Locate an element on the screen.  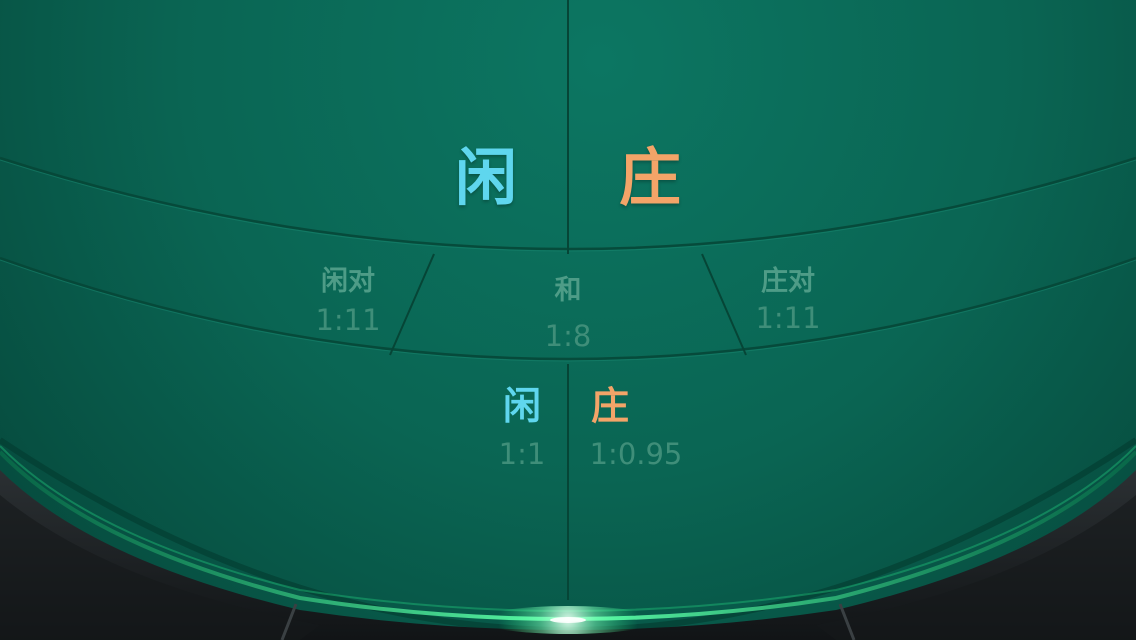
player-pair-odds: 1:11 is located at coordinates (348, 320).